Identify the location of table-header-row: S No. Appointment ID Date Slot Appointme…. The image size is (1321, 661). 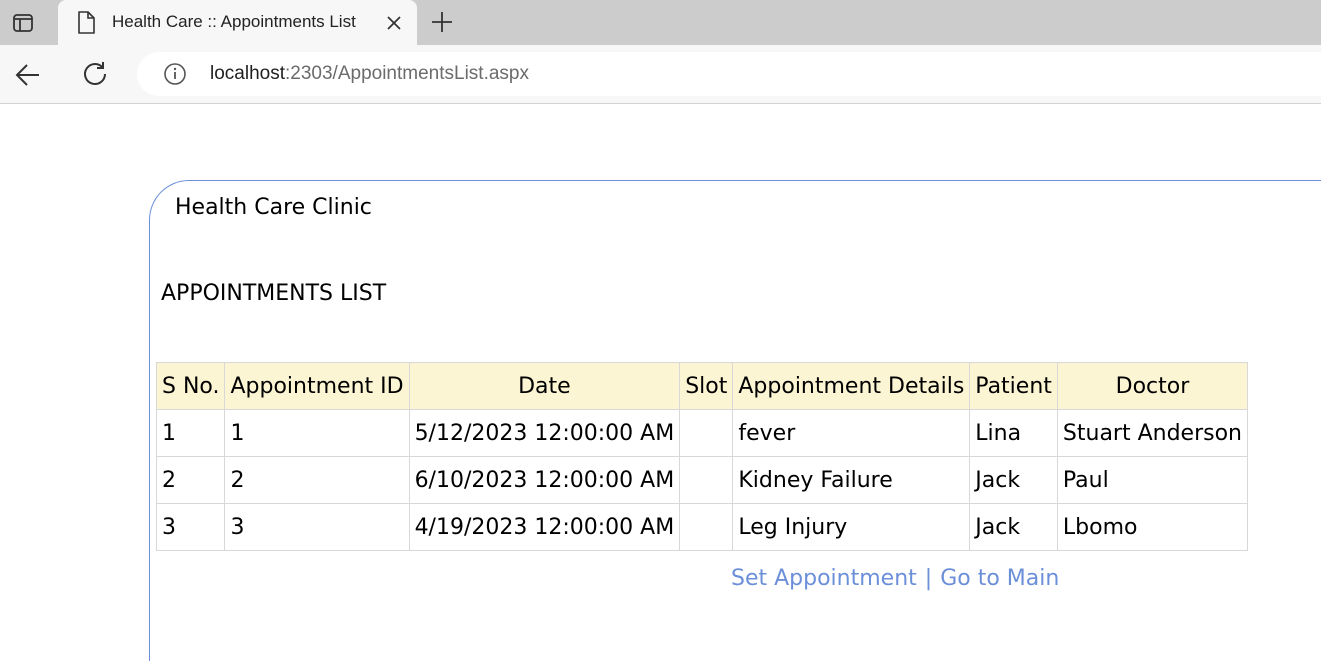
(702, 386).